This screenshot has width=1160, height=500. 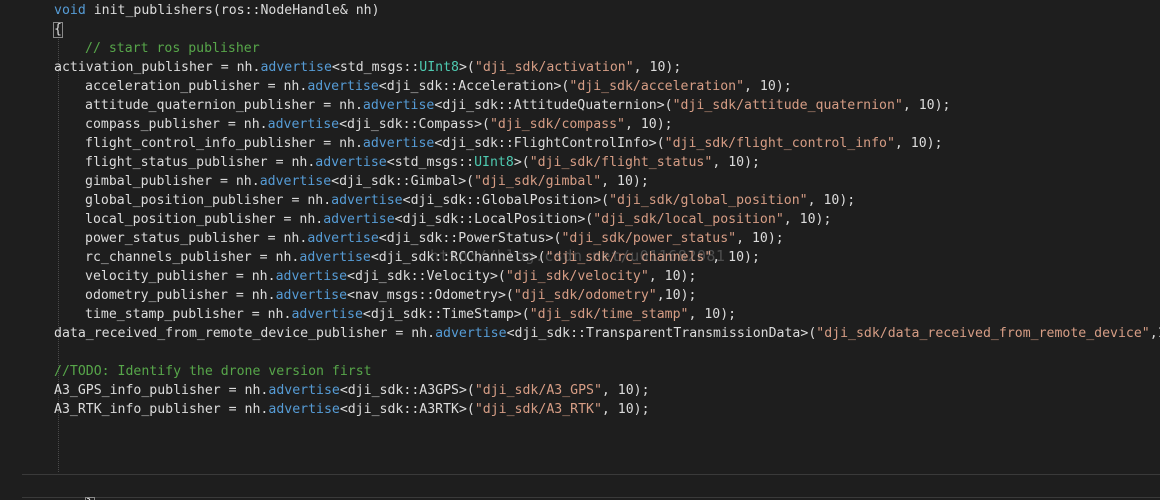 I want to click on keyword-void: void, so click(x=70, y=10).